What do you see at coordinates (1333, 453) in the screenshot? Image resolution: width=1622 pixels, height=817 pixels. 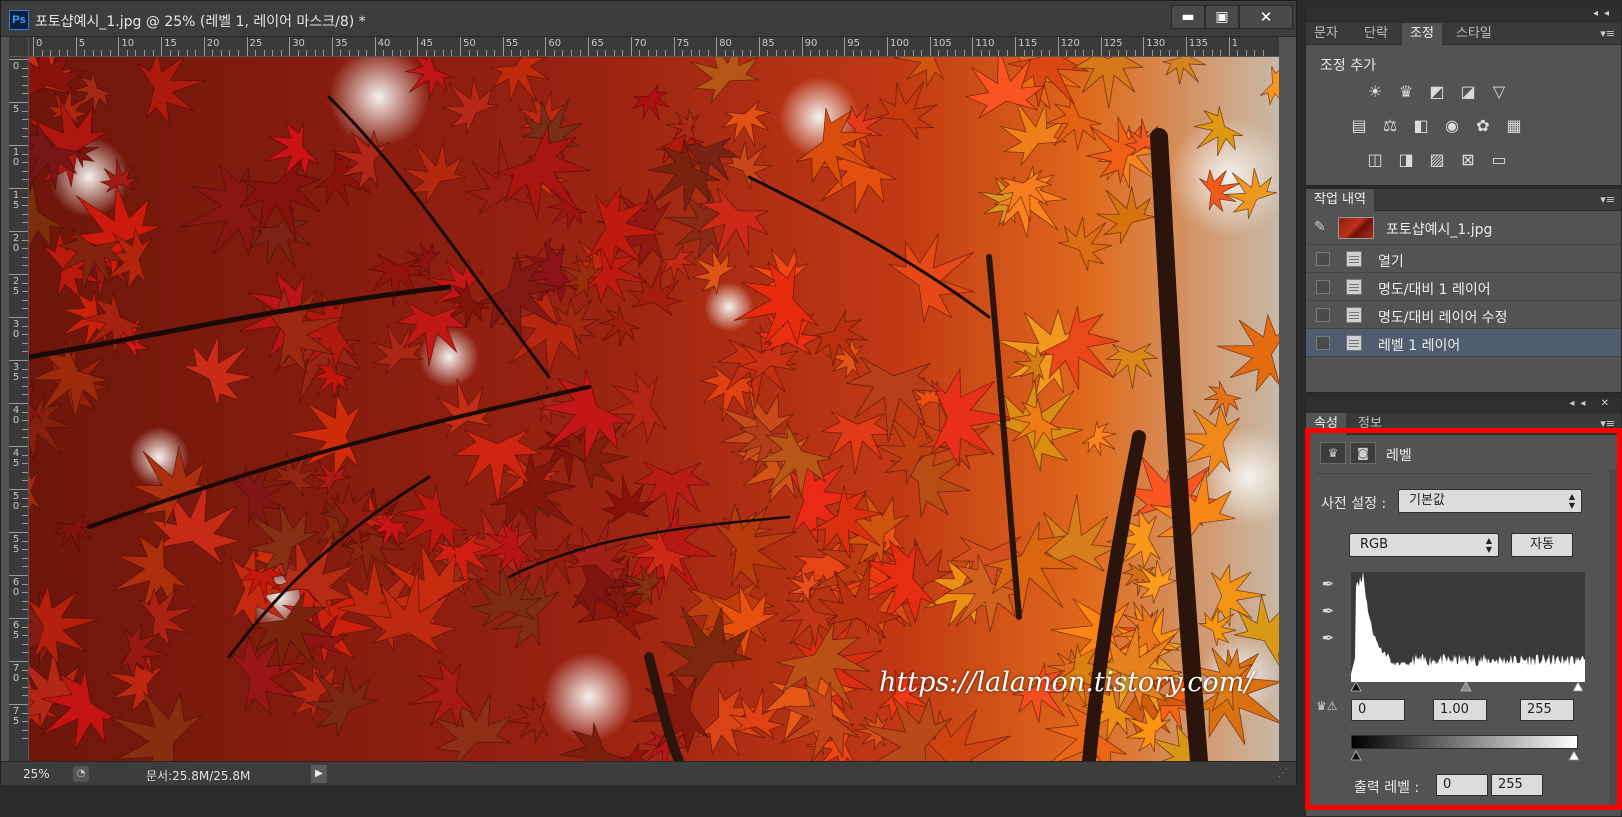 I see `levels-adjustment-icon: ♛` at bounding box center [1333, 453].